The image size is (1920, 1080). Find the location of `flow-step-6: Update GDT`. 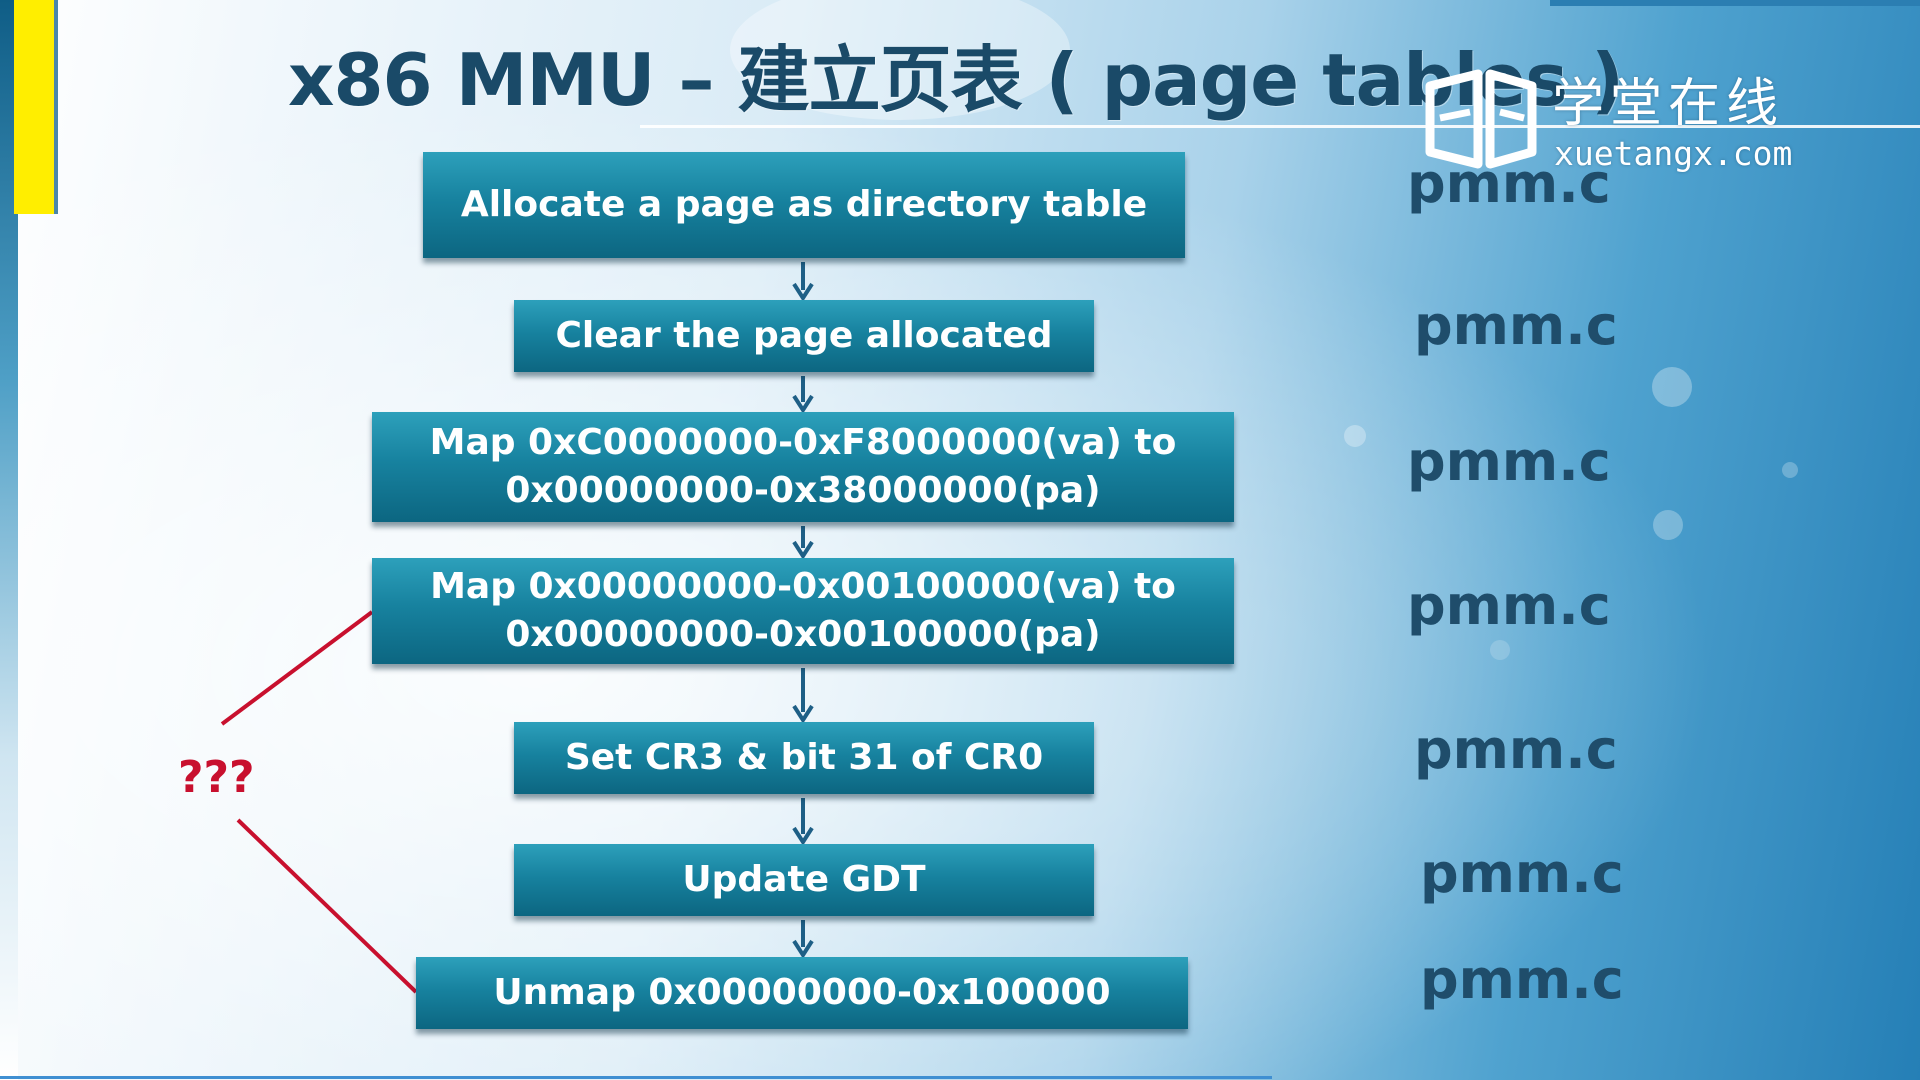

flow-step-6: Update GDT is located at coordinates (804, 880).